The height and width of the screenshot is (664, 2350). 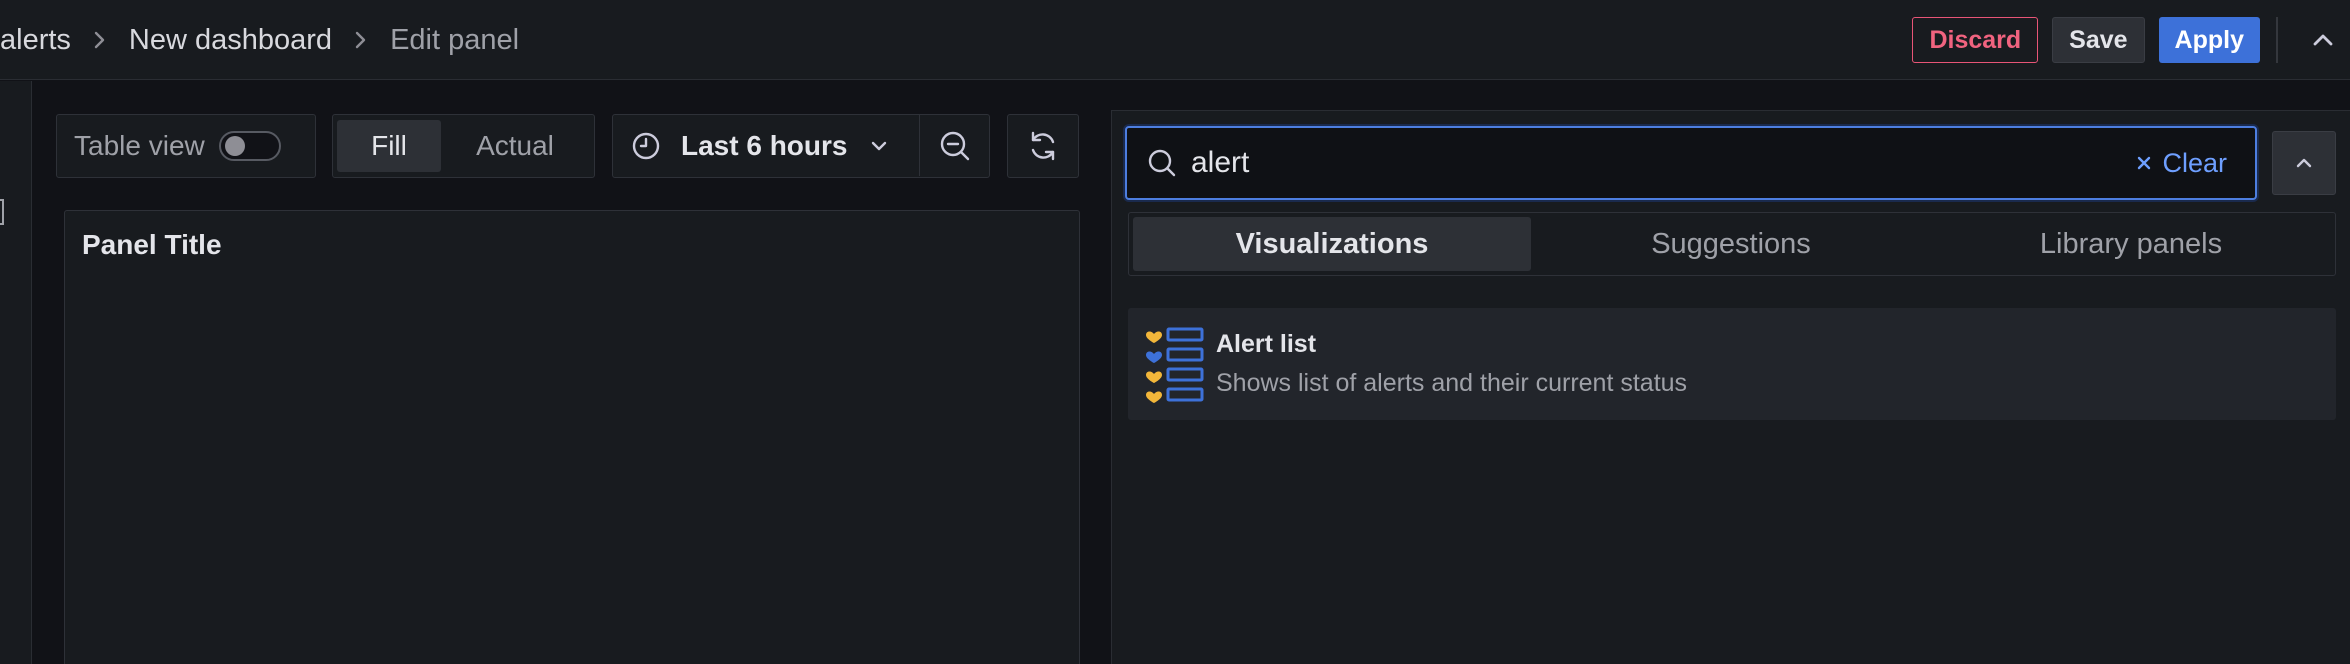 I want to click on search-icon, so click(x=1162, y=163).